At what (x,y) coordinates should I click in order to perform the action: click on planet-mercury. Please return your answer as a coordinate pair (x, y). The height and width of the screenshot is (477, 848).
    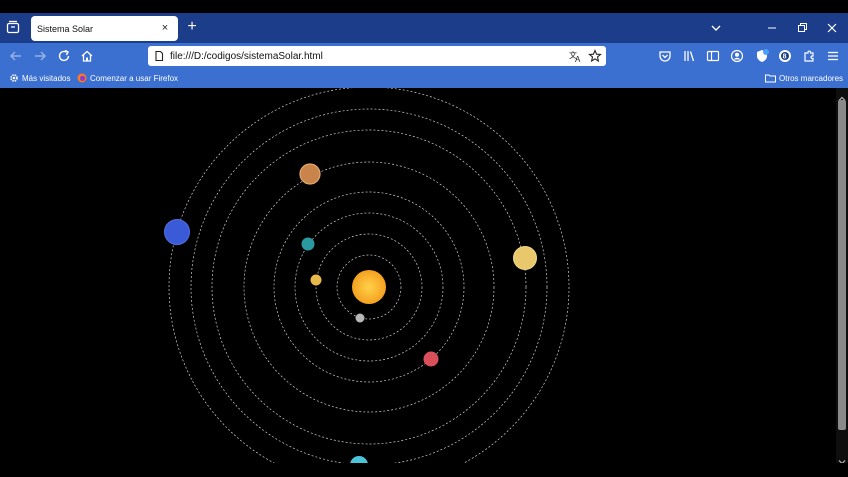
    Looking at the image, I should click on (360, 318).